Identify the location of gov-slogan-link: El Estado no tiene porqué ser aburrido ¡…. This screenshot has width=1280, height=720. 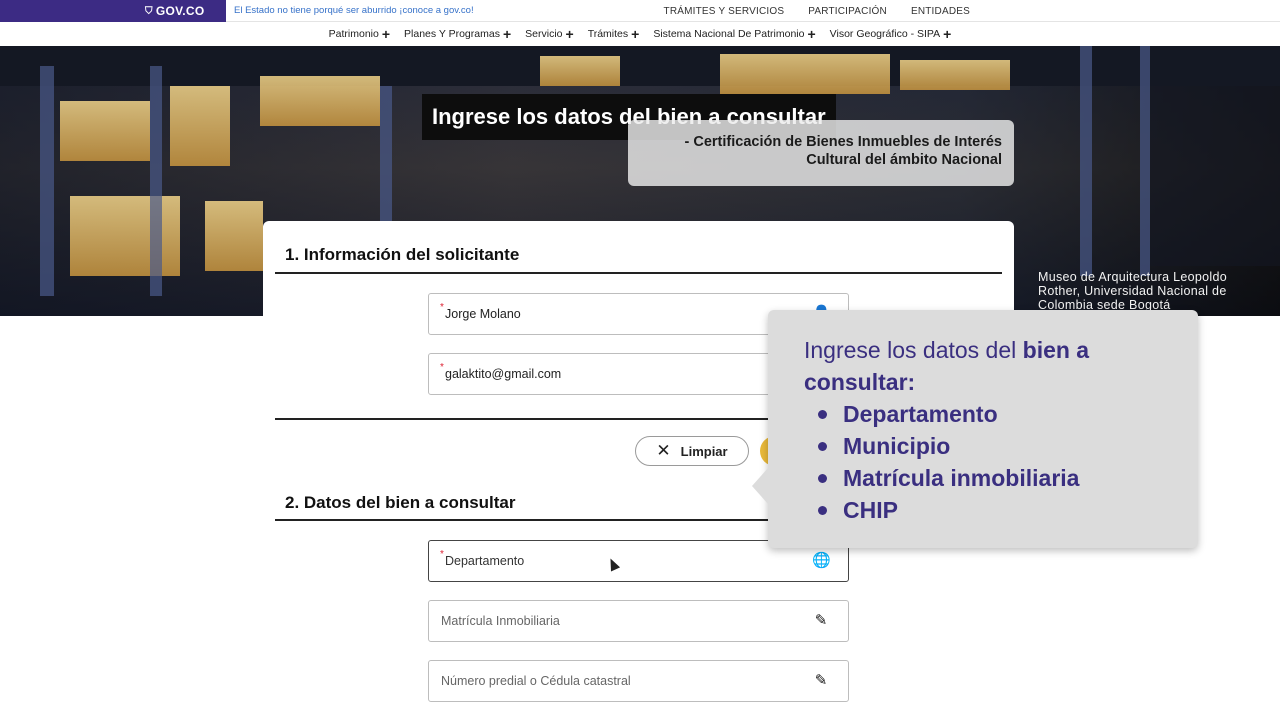
(354, 11).